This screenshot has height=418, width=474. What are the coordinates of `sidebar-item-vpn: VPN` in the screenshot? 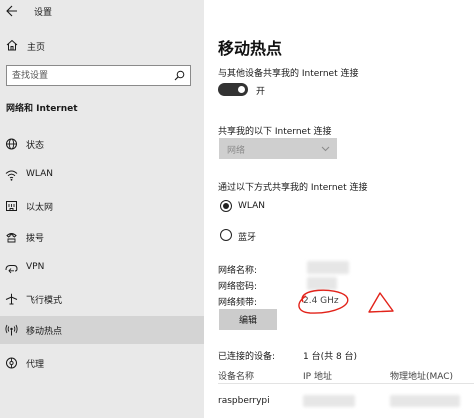 It's located at (102, 268).